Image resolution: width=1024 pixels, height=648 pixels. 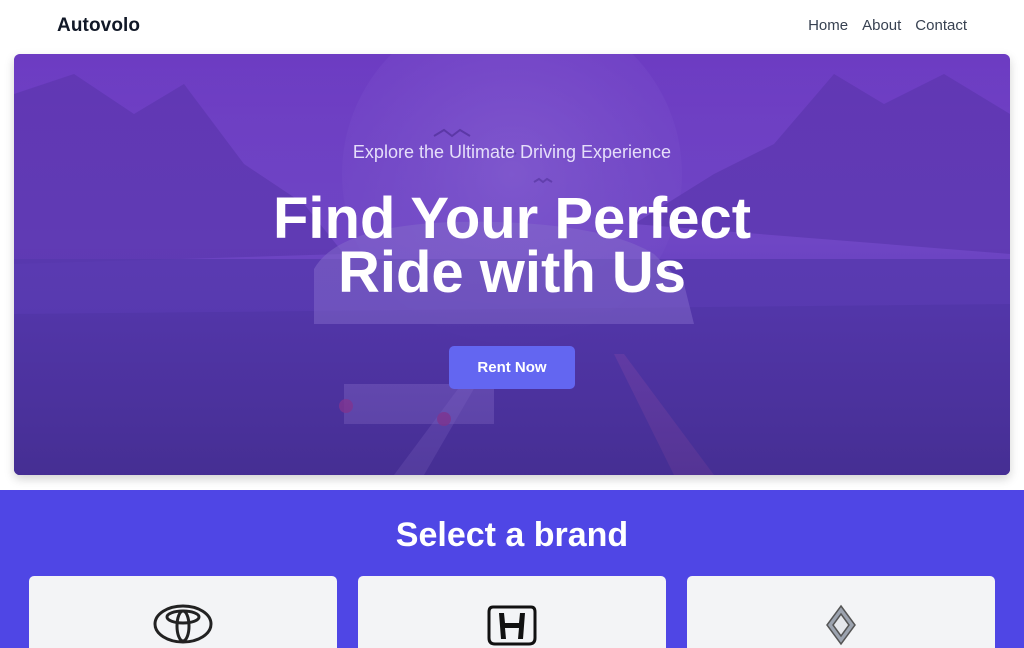 I want to click on nav-link-home: Home, so click(x=828, y=25).